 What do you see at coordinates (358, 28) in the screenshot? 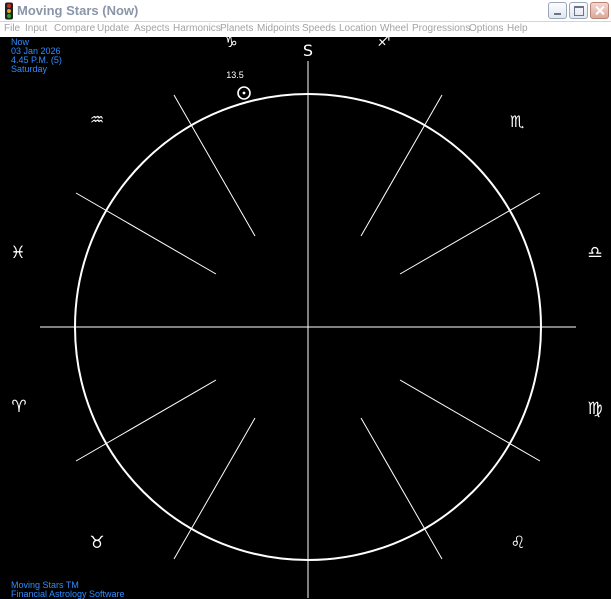
I see `menu-location: Location` at bounding box center [358, 28].